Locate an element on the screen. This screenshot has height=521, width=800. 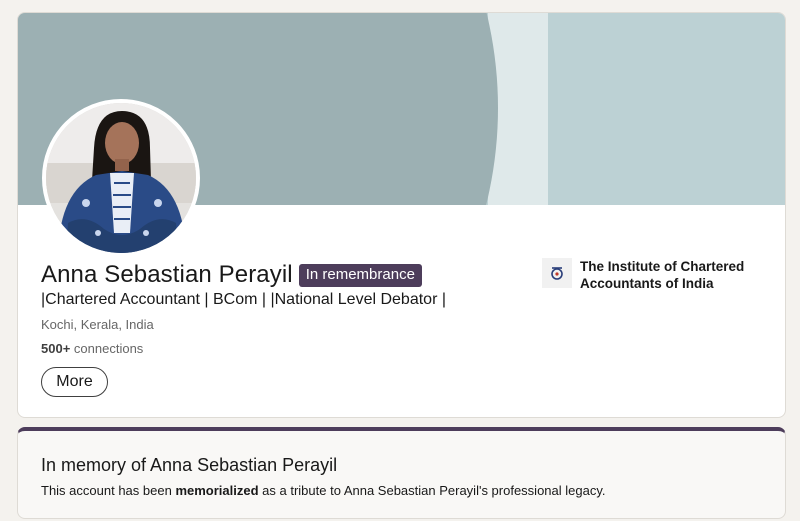
icai-logo-icon is located at coordinates (557, 273).